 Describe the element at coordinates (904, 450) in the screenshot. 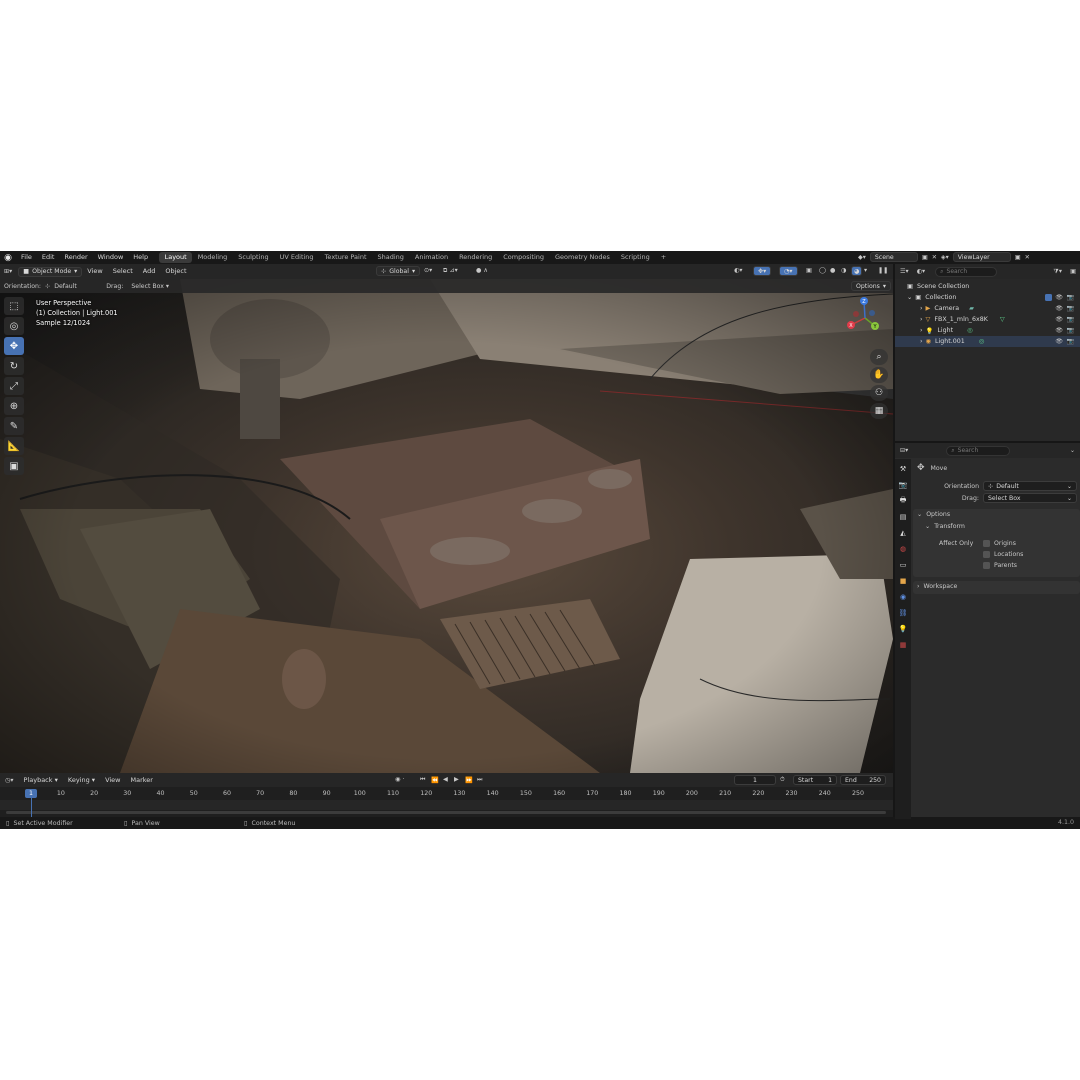

I see `properties-editor-icon: ⊟▾` at that location.